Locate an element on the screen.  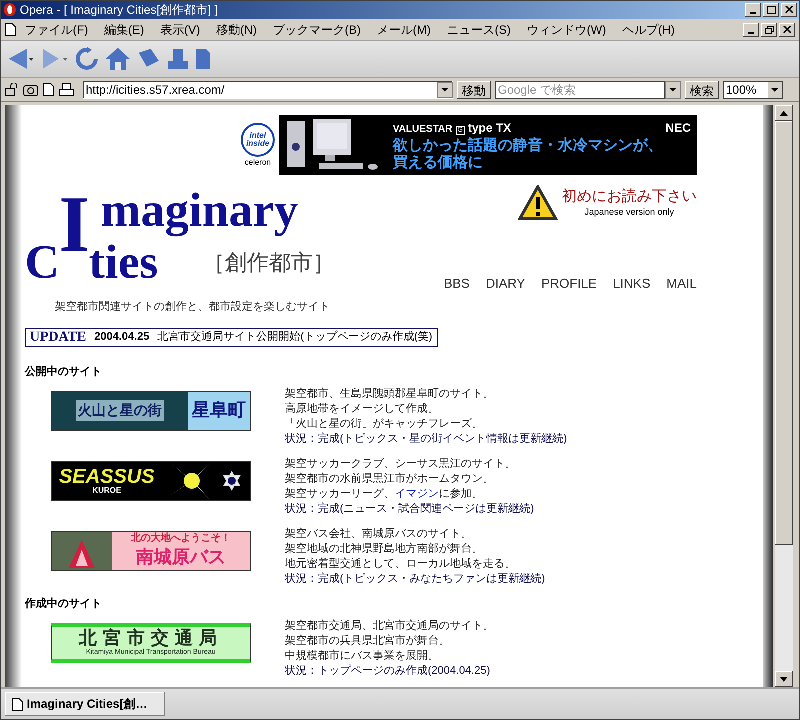
description-text: 架空都市、生島県隗頭郡星阜町のサイト。 is located at coordinates (390, 394).